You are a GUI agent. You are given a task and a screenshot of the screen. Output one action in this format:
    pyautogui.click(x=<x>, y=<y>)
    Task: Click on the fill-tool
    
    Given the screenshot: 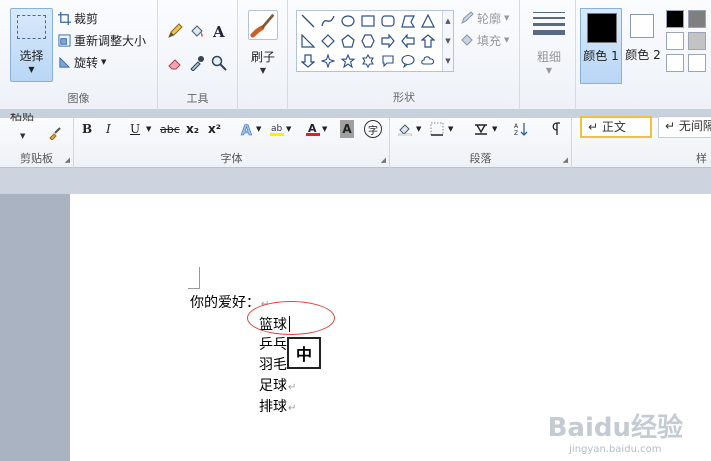 What is the action you would take?
    pyautogui.click(x=197, y=31)
    